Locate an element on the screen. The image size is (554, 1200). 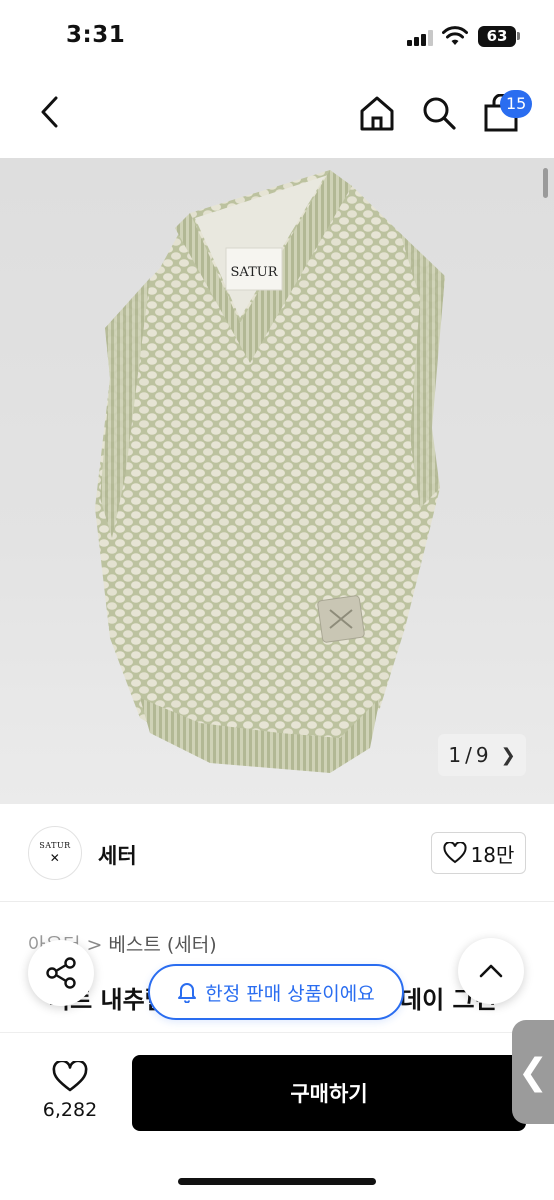
brand-logo: SATUR ✕ is located at coordinates (55, 853).